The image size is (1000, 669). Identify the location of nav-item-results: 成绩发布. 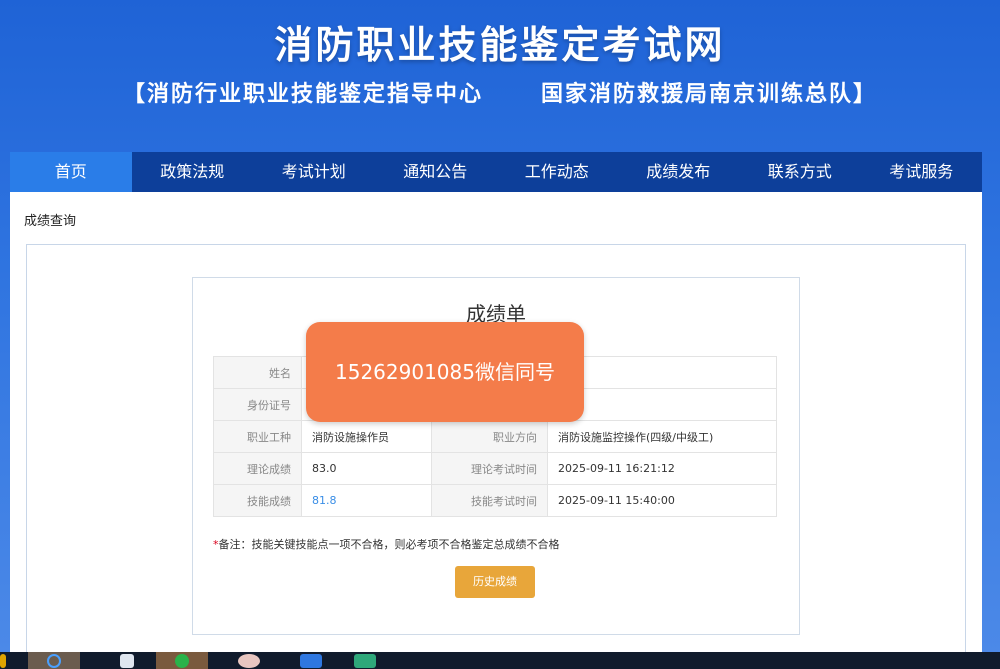
(679, 172).